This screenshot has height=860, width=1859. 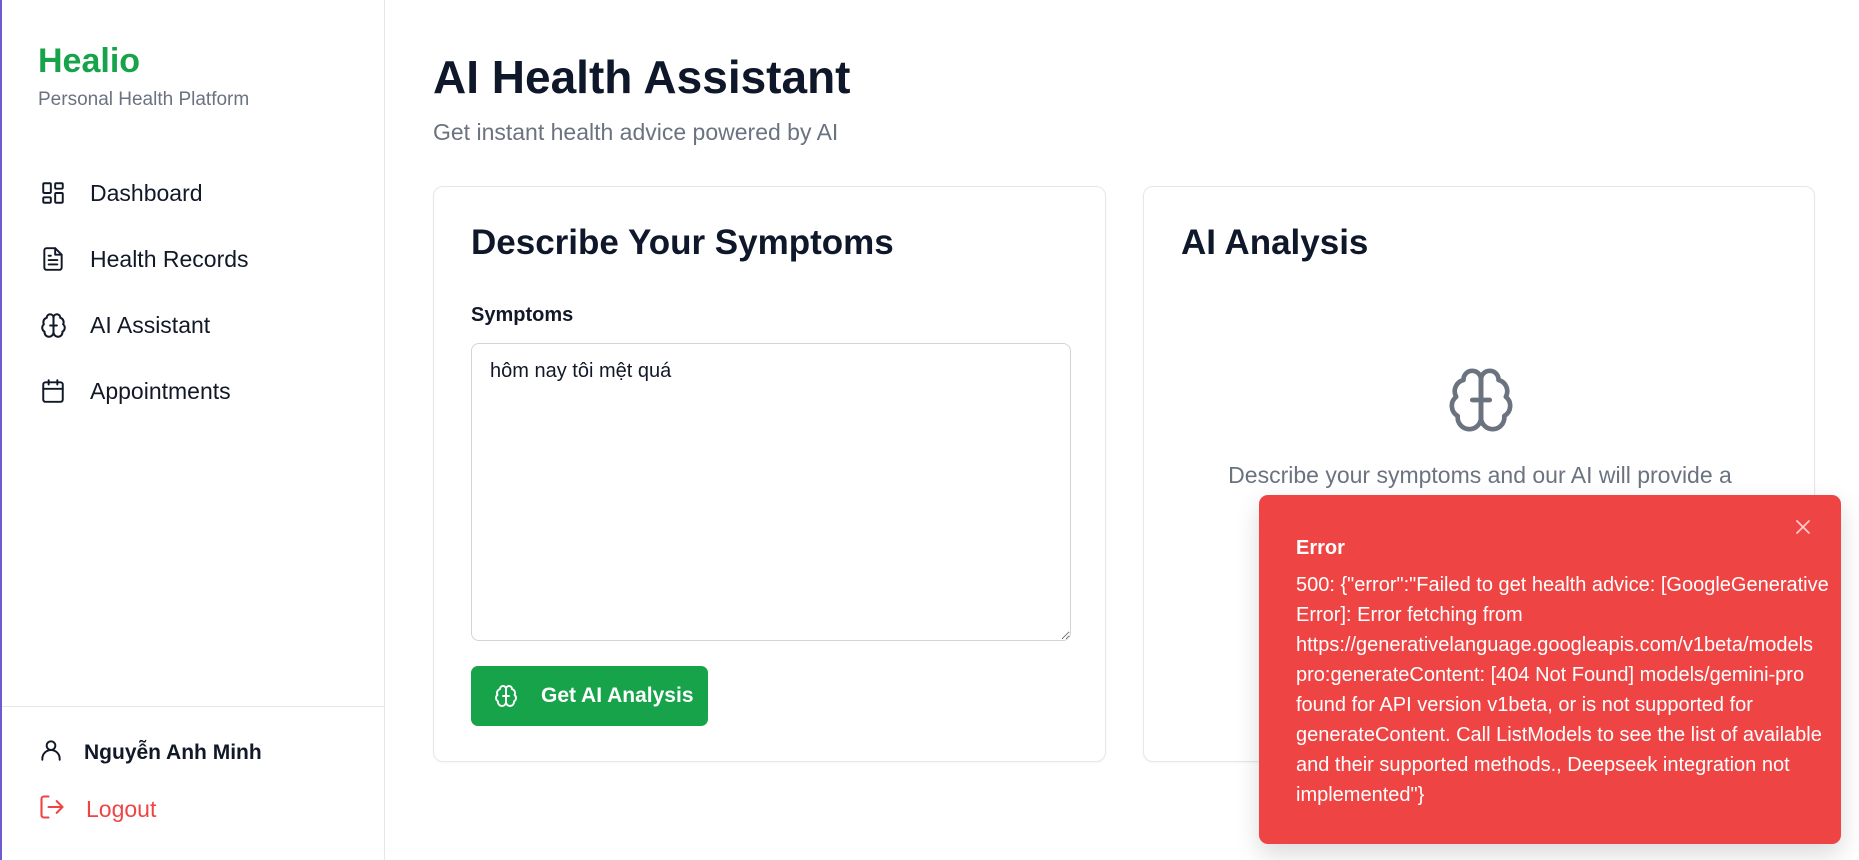 I want to click on brand-tagline: Personal Health Platform, so click(x=144, y=99).